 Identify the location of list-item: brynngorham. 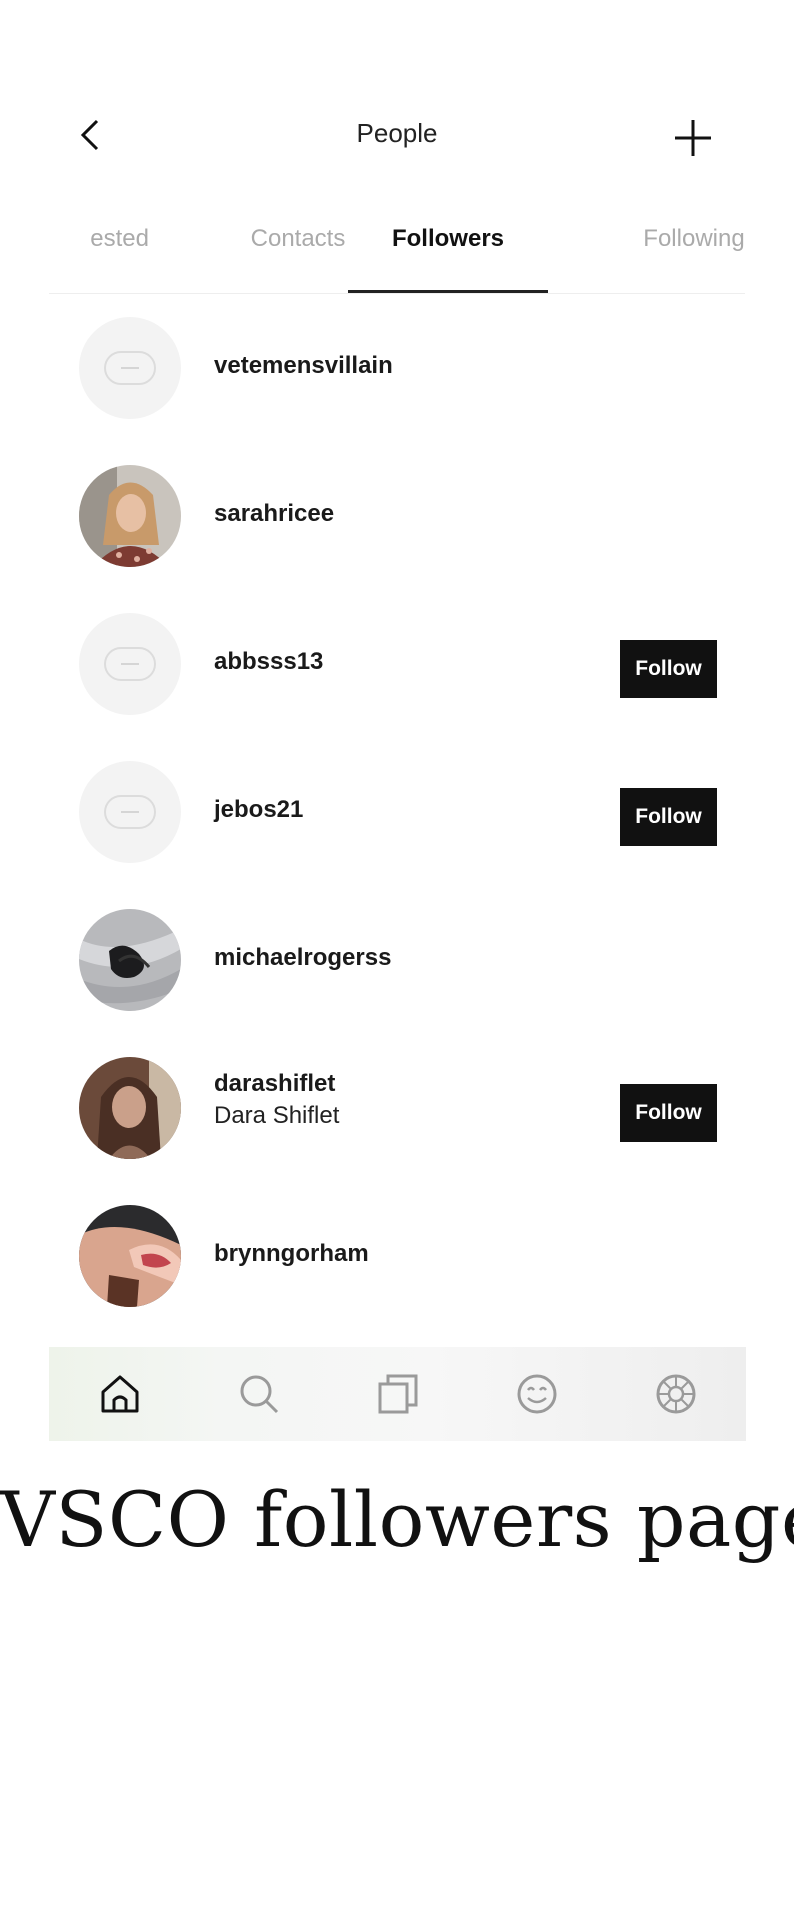
(397, 1272).